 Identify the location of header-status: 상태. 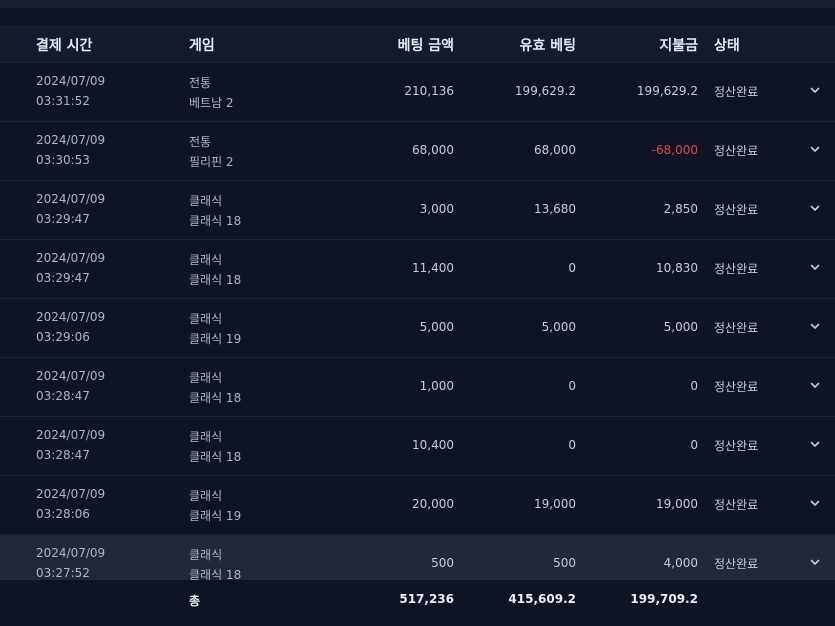
(727, 46).